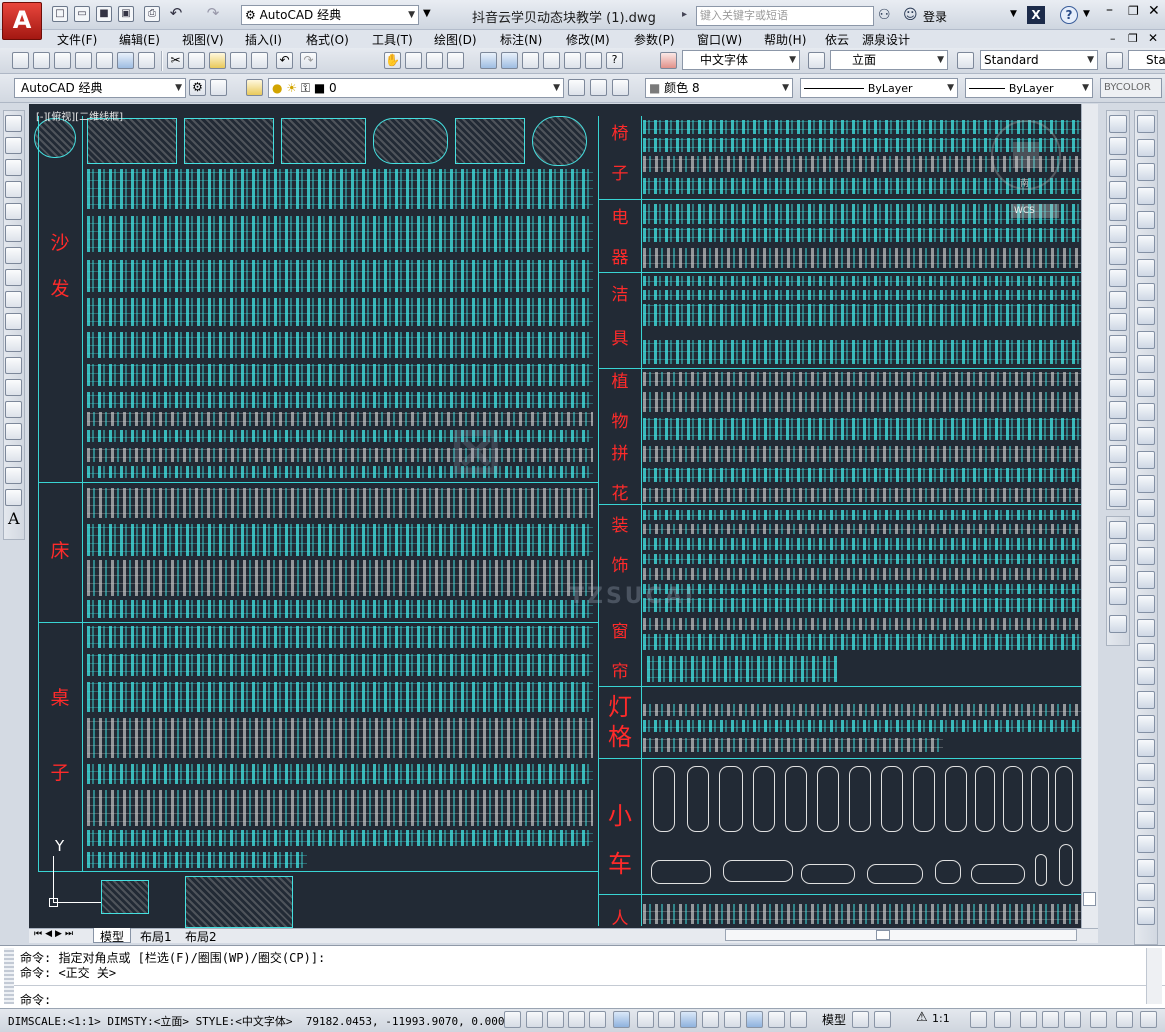 The width and height of the screenshot is (1165, 1032). What do you see at coordinates (1118, 552) in the screenshot?
I see `send-to-back-icon` at bounding box center [1118, 552].